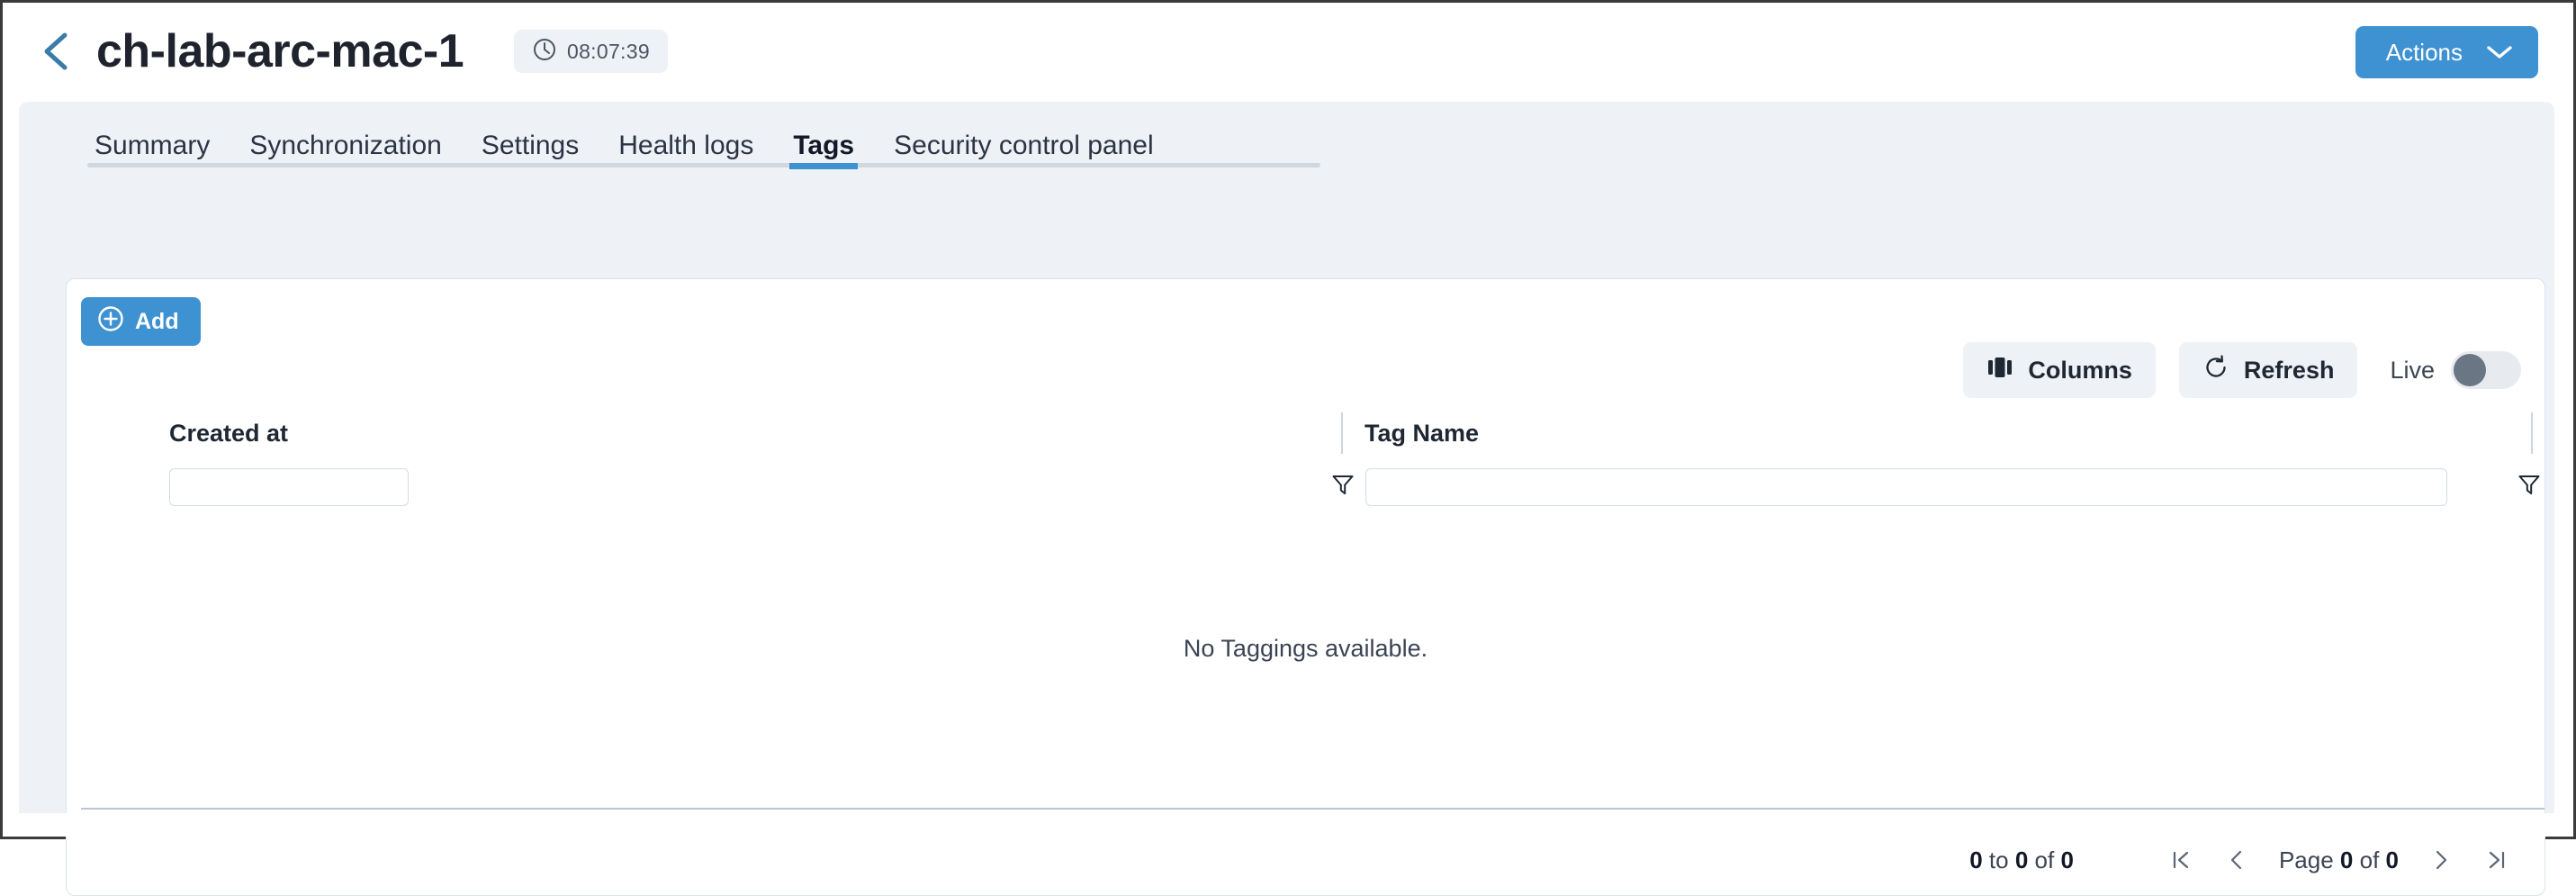  I want to click on tab-tags: Tags, so click(823, 135).